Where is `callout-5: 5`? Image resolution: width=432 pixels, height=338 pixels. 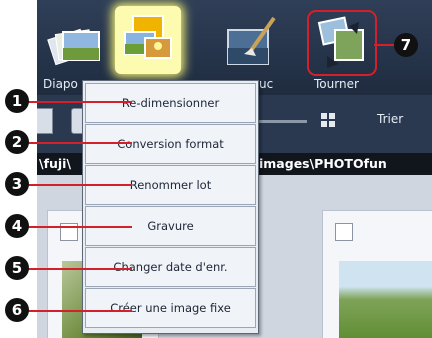 callout-5: 5 is located at coordinates (17, 268).